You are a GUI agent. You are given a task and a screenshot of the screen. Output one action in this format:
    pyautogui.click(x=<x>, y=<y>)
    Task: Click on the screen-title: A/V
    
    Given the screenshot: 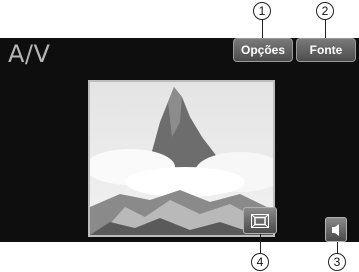 What is the action you would take?
    pyautogui.click(x=29, y=54)
    